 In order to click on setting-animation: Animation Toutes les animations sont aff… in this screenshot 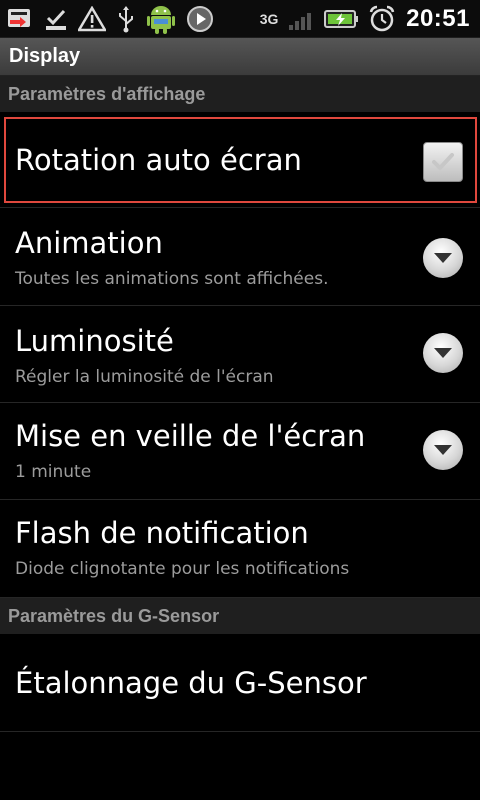, I will do `click(240, 257)`.